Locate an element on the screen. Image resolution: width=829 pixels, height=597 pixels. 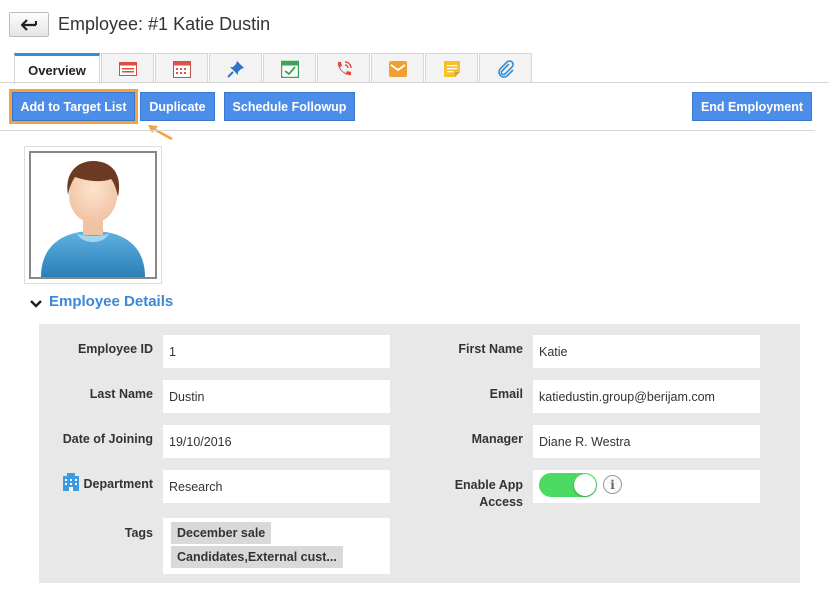
back-button is located at coordinates (29, 24).